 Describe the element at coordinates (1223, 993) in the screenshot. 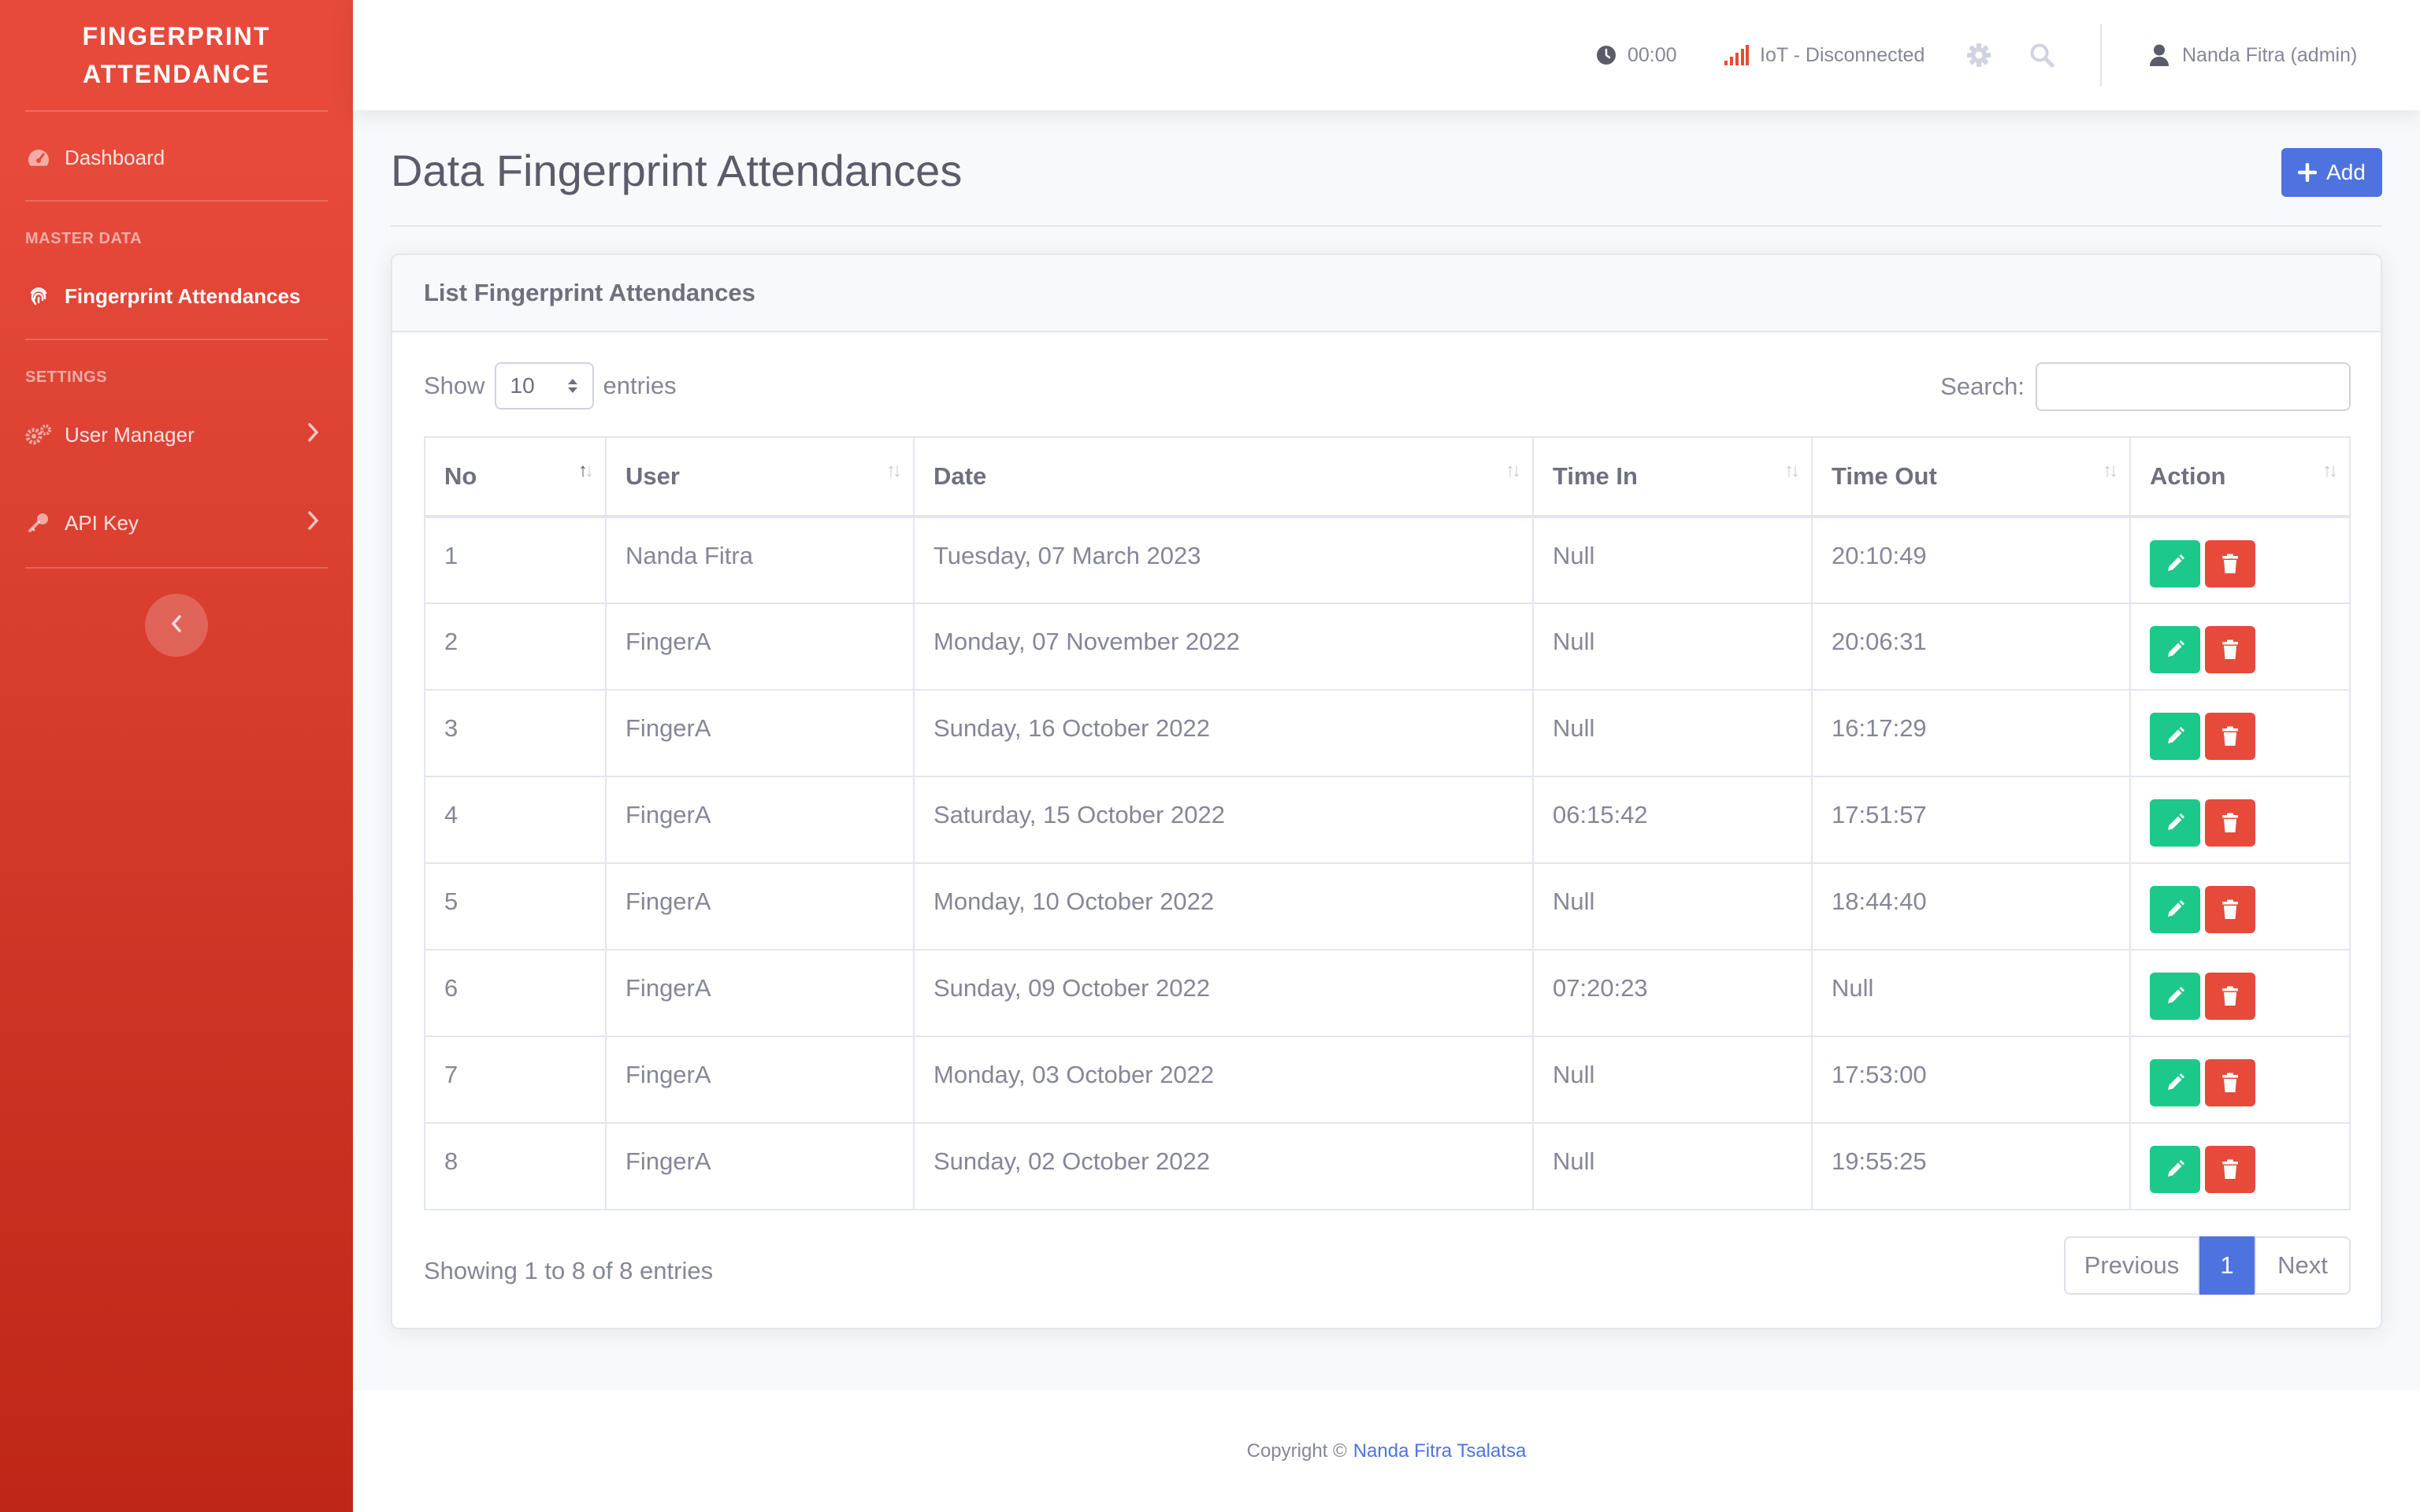

I see `table-cell: Sunday, 09 October 2022` at that location.